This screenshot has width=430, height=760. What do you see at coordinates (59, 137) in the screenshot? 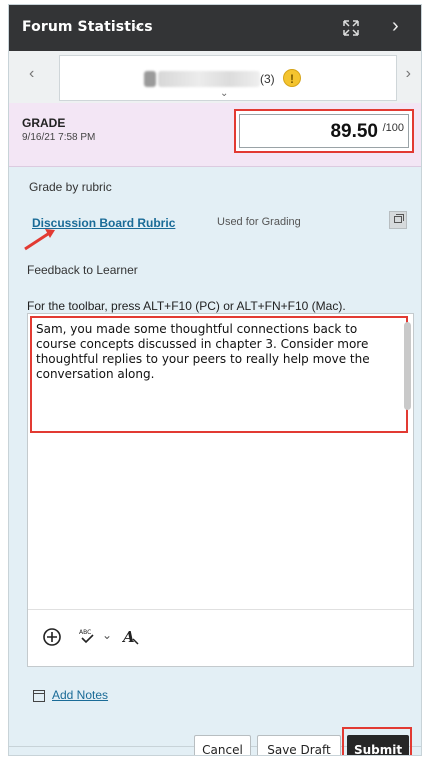
I see `grade-date: 9/16/21 7:58 PM` at bounding box center [59, 137].